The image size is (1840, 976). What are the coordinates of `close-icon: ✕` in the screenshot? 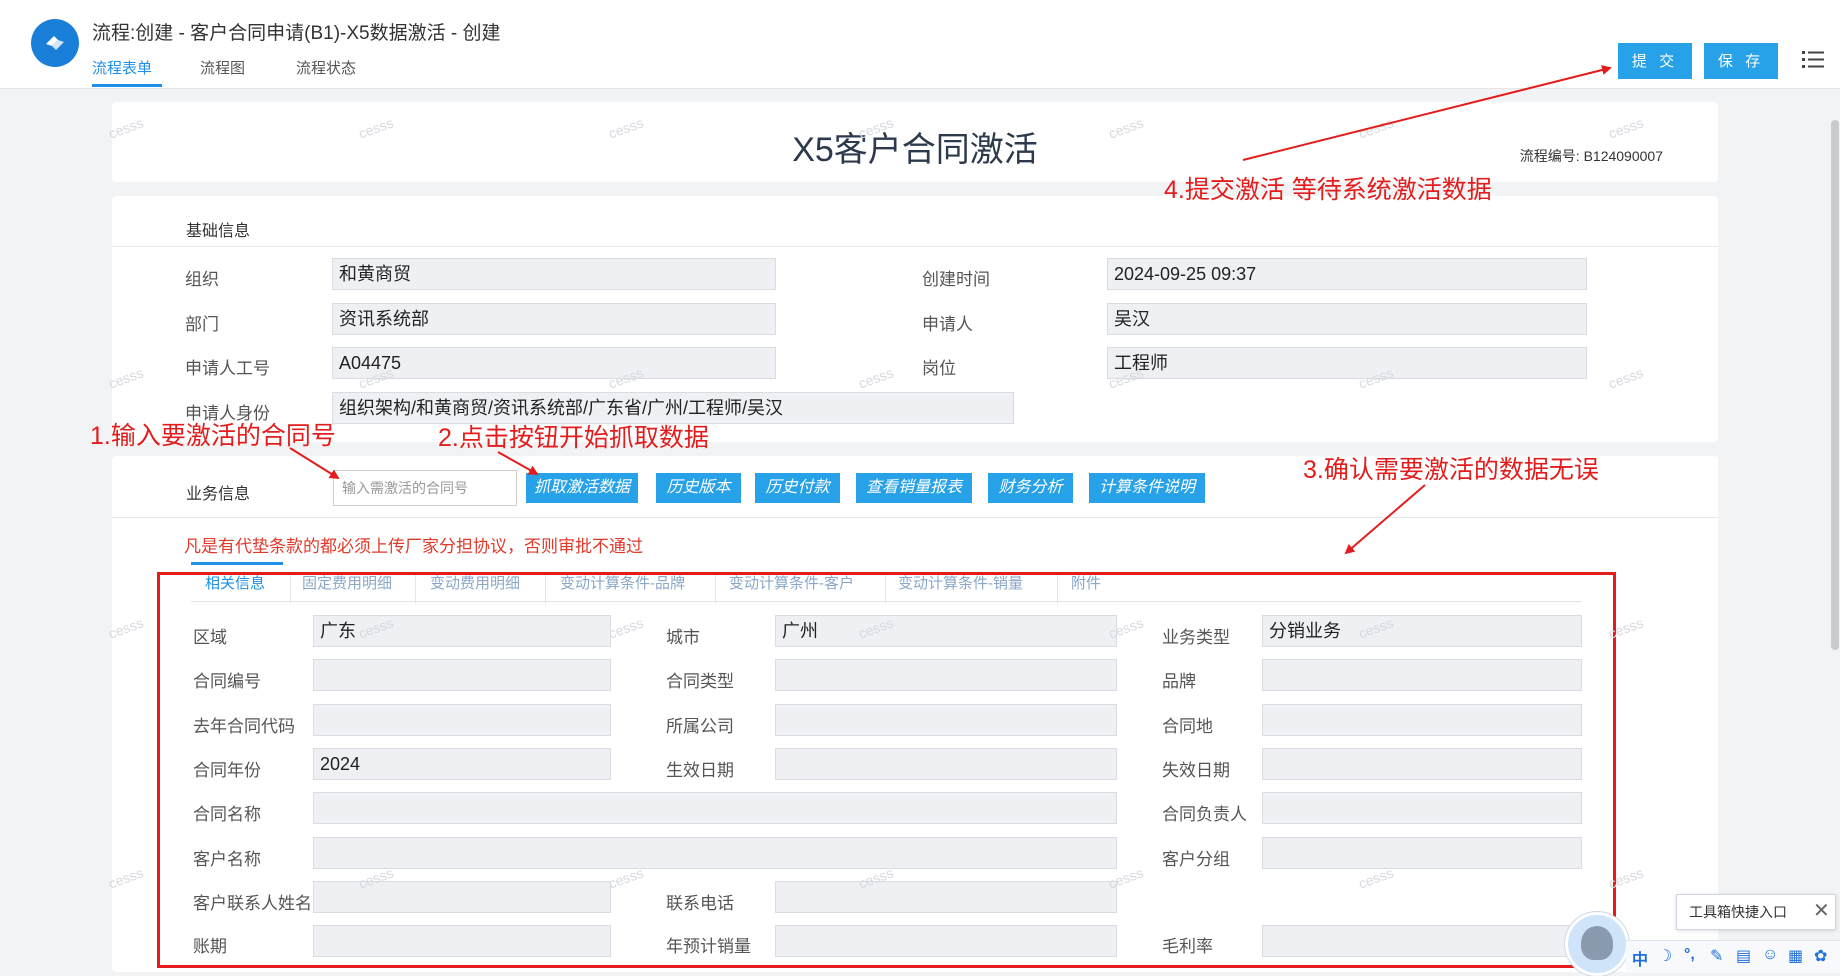 It's located at (1821, 910).